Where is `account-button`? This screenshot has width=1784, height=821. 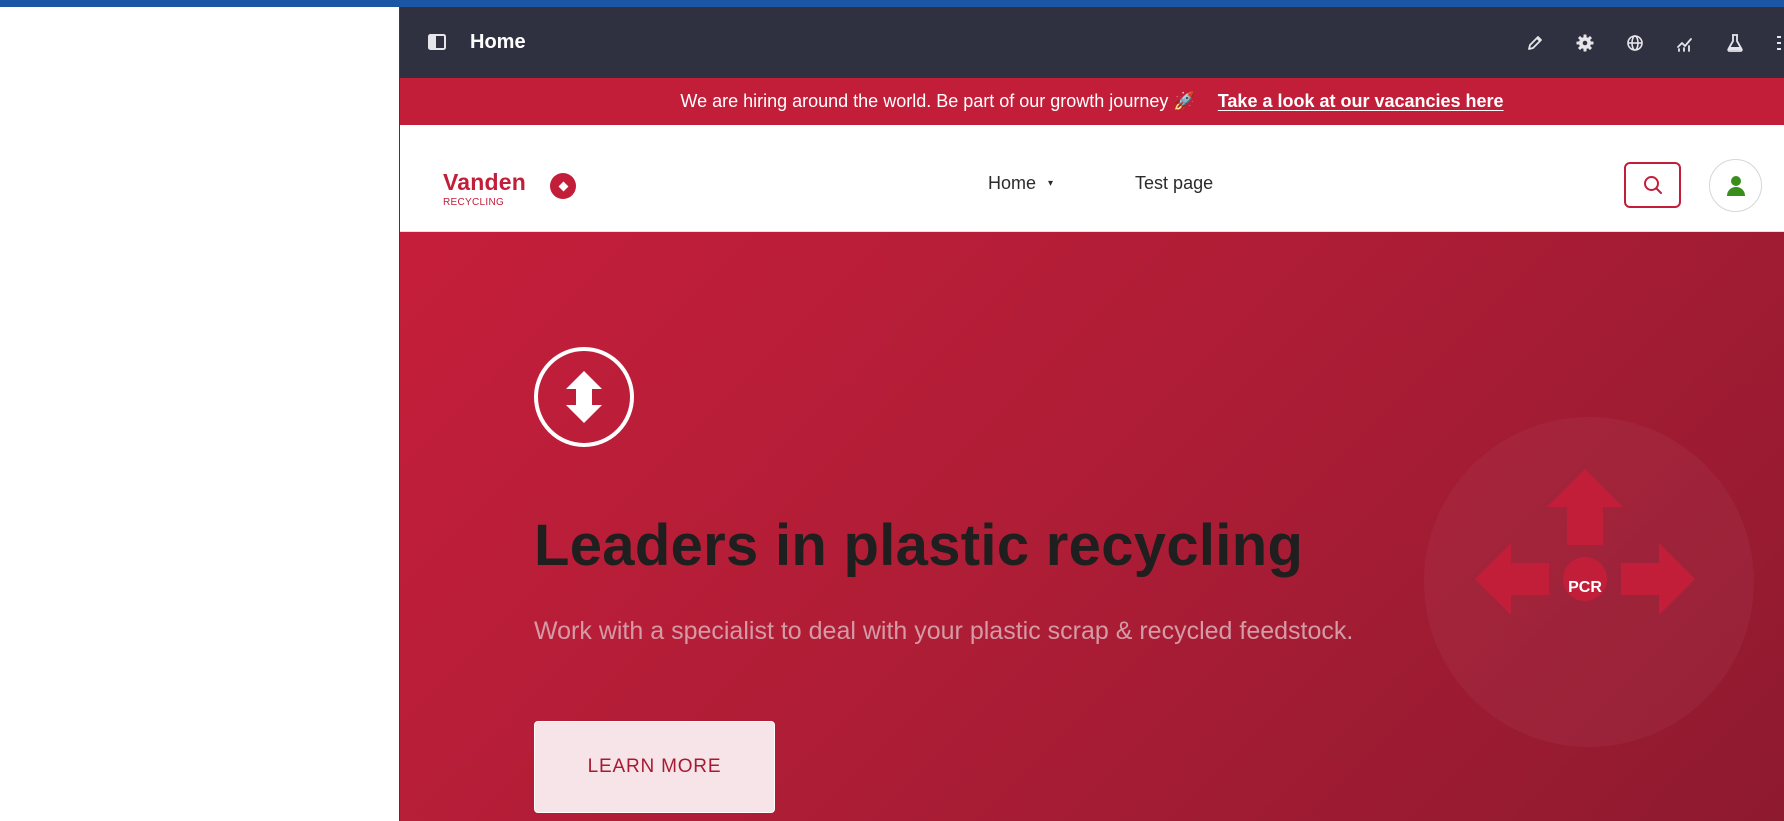
account-button is located at coordinates (1735, 185).